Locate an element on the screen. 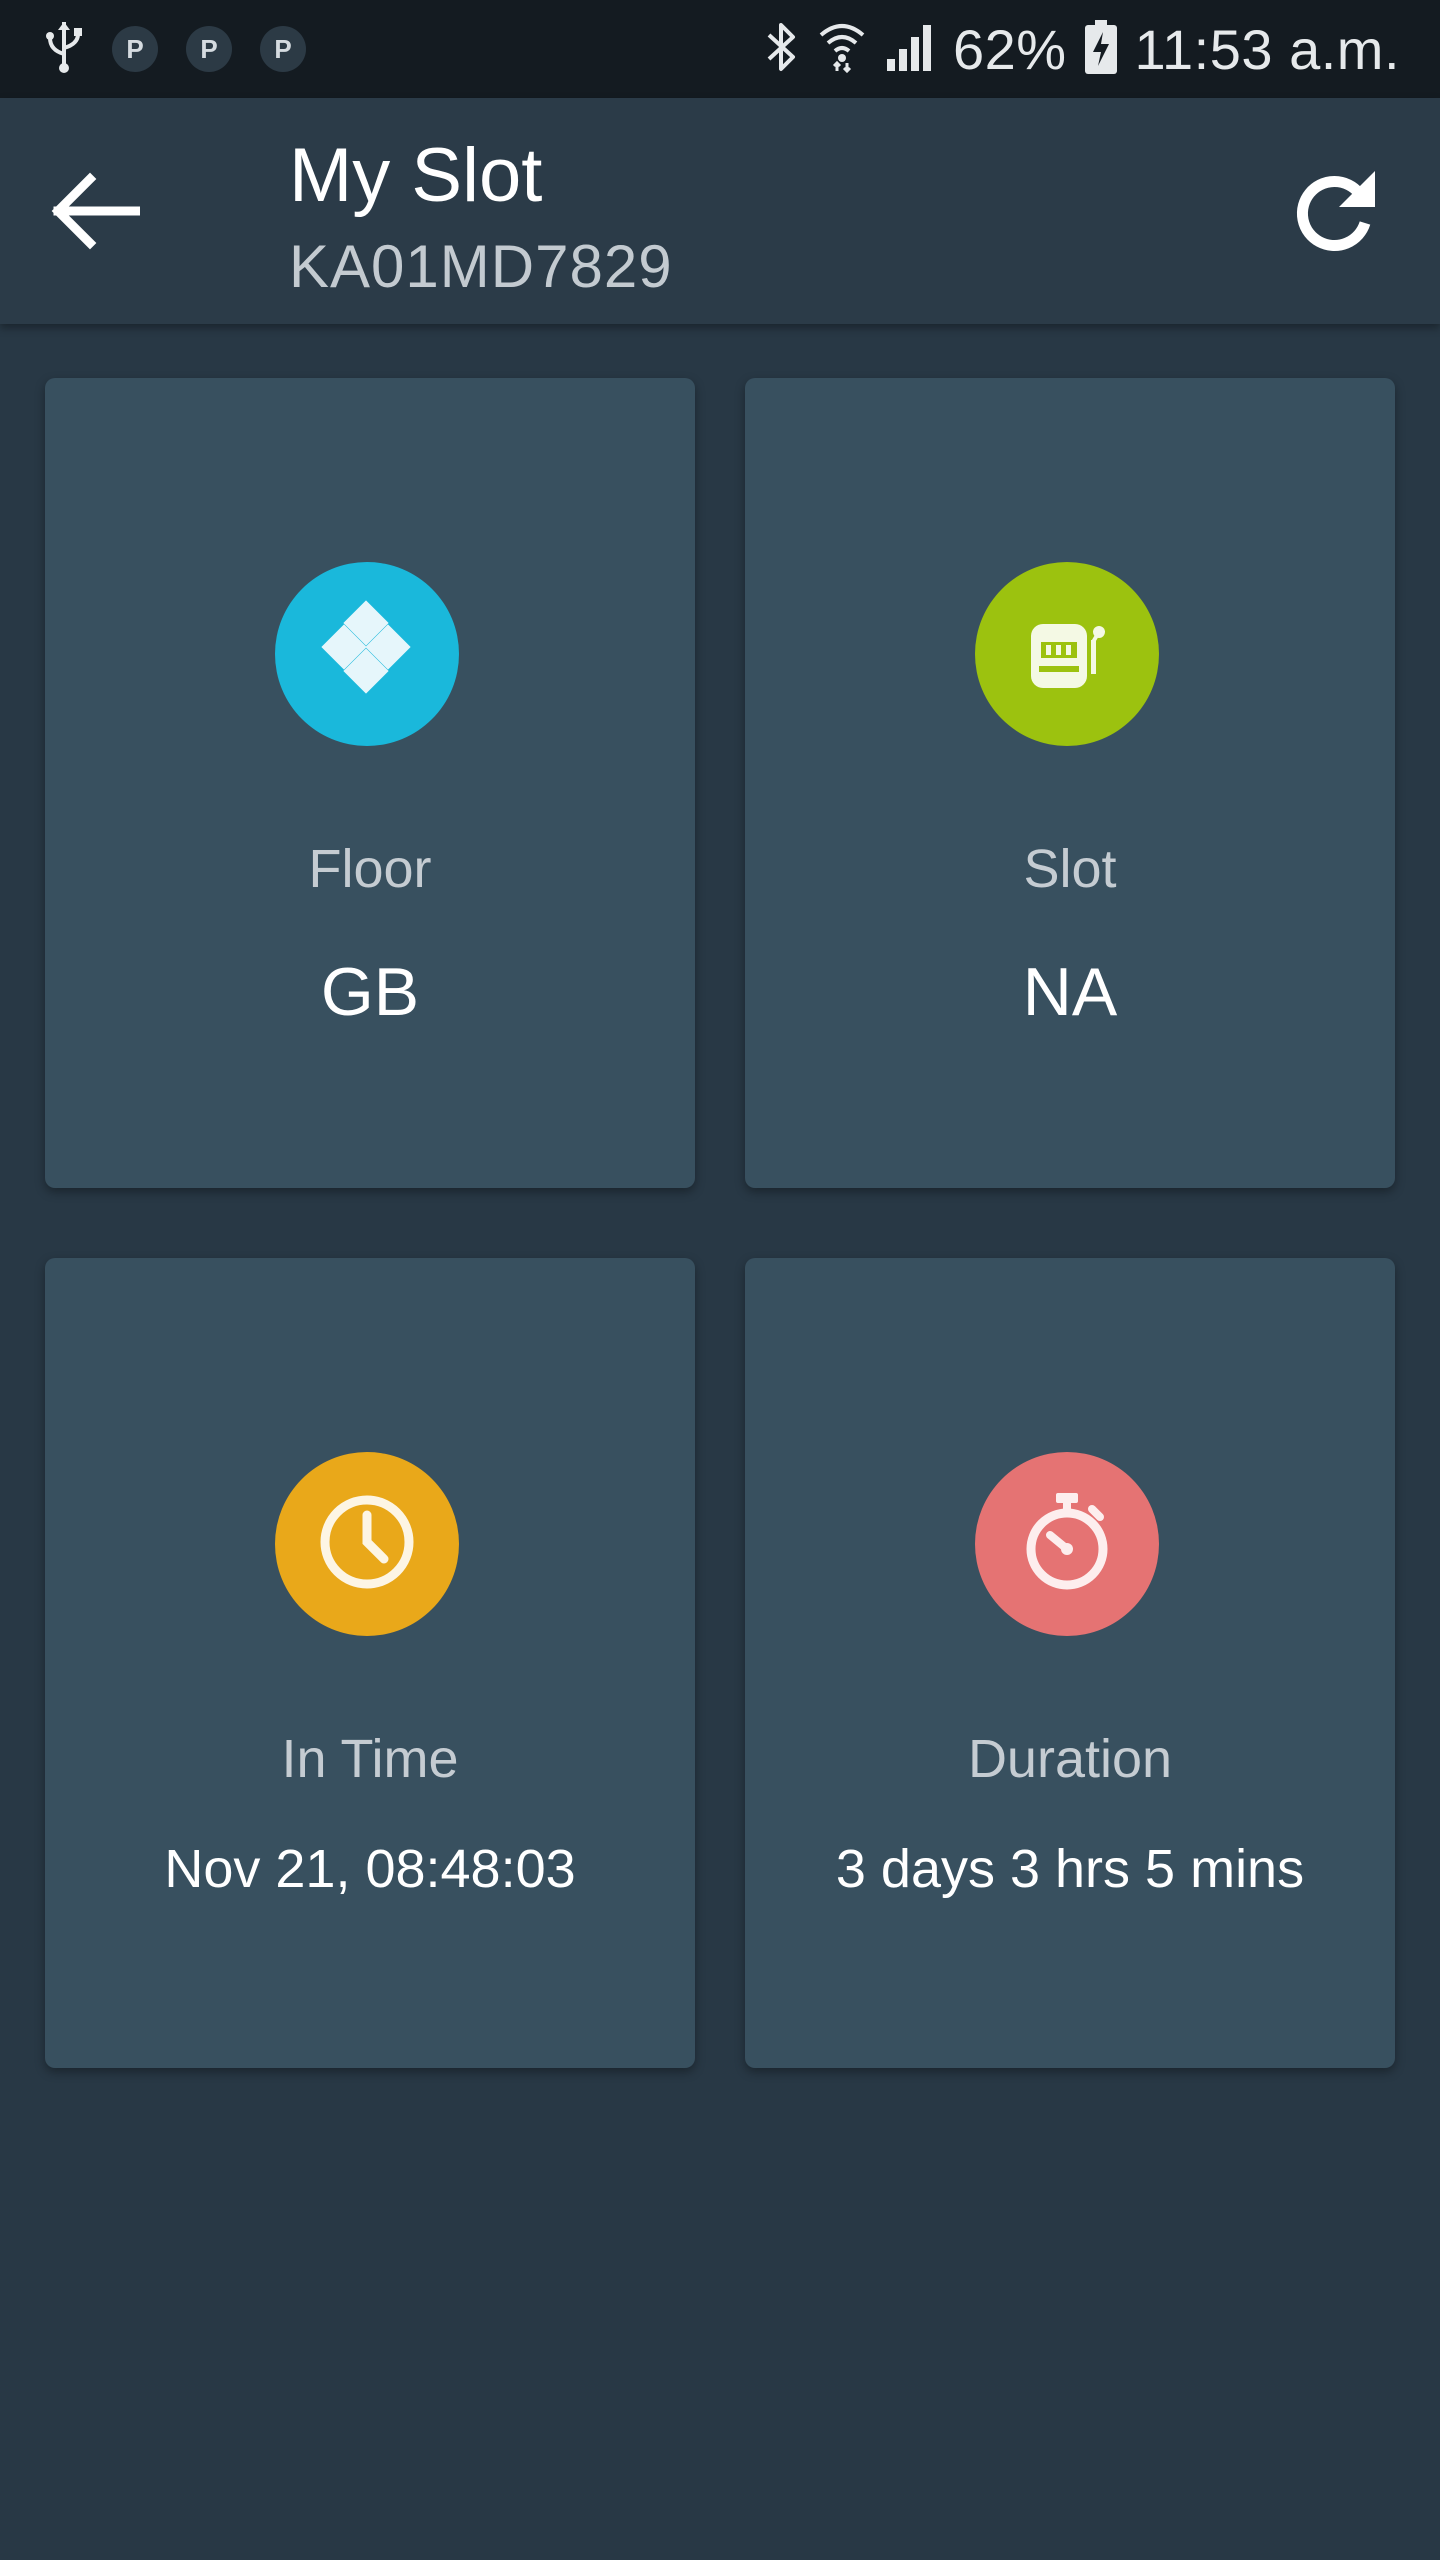 This screenshot has height=2560, width=1440. vehicle-number: KA01MD7829 is located at coordinates (481, 266).